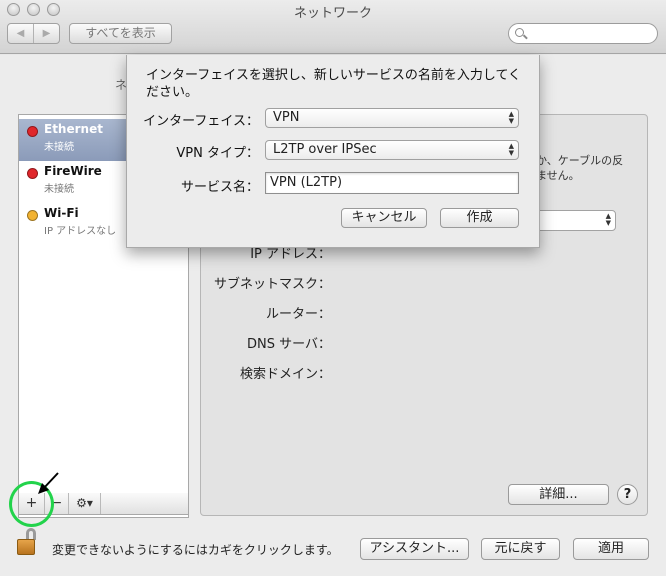 The image size is (666, 576). What do you see at coordinates (334, 84) in the screenshot?
I see `sheet-message: インターフェイスを選択し、新しいサービスの名前を入力してください。` at bounding box center [334, 84].